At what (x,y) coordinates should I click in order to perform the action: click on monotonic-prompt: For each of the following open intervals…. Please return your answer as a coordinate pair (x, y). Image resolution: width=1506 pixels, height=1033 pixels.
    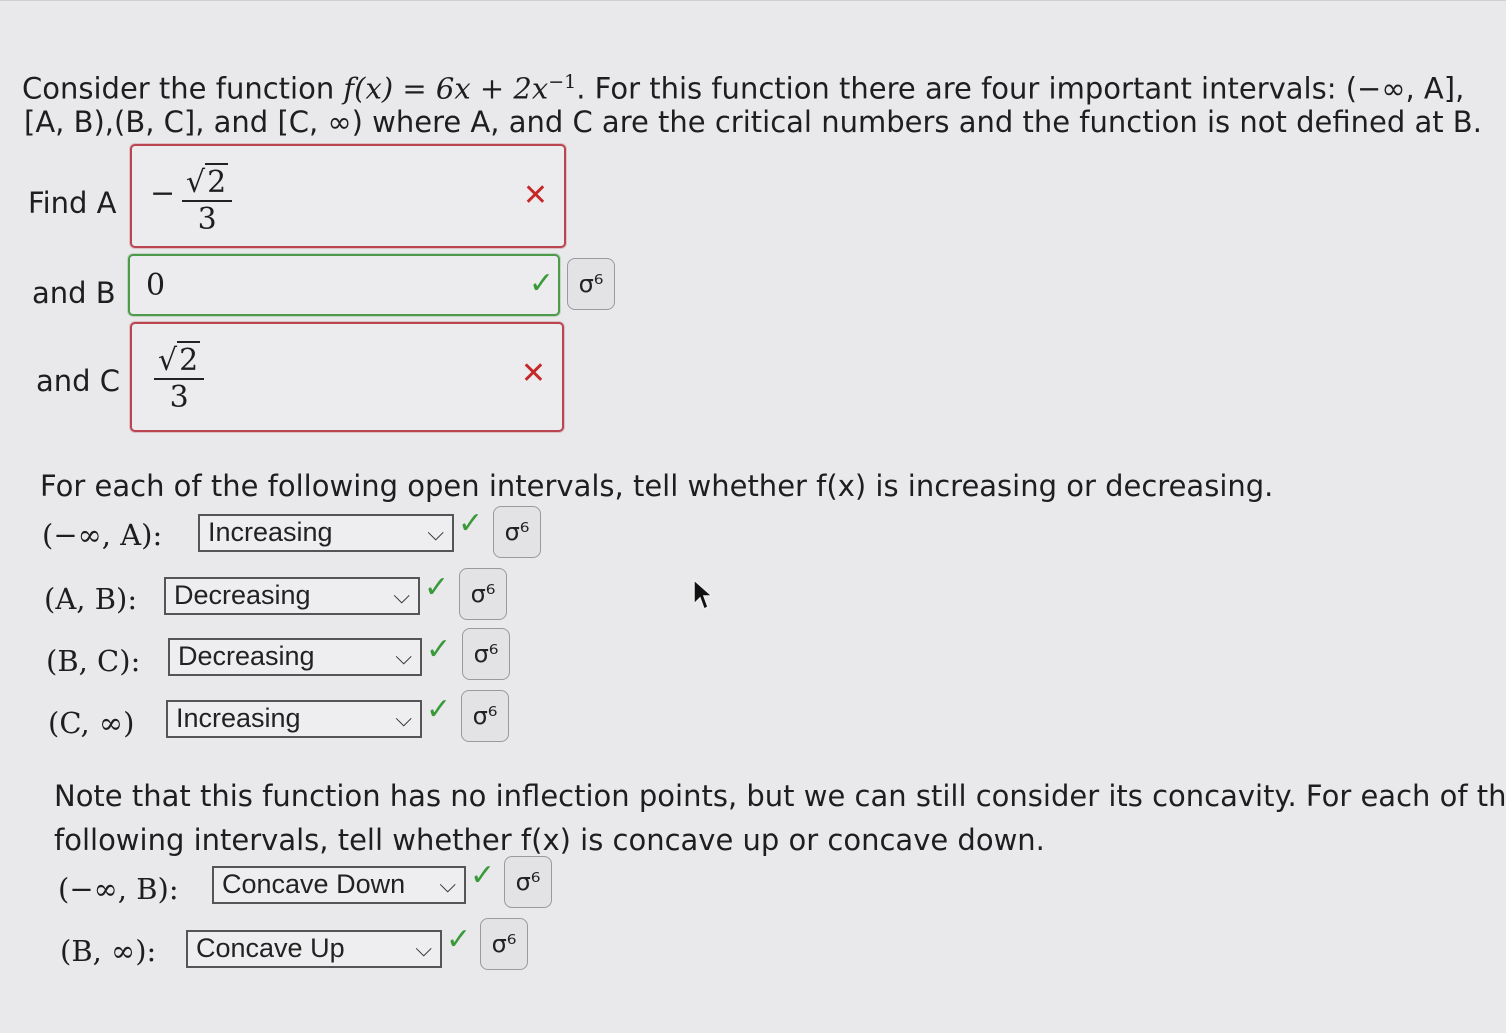
    Looking at the image, I should click on (657, 486).